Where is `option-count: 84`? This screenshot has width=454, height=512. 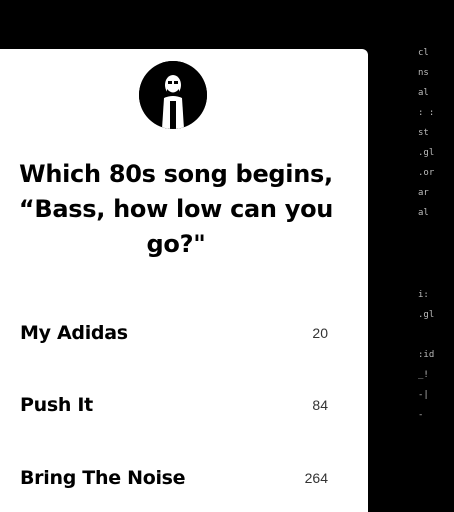
option-count: 84 is located at coordinates (320, 405).